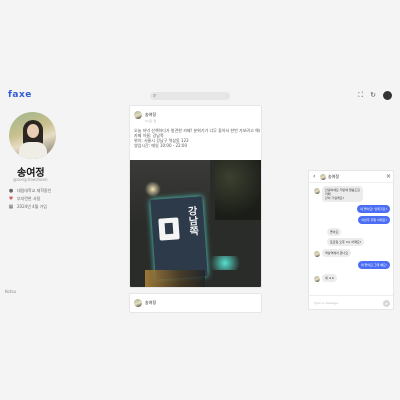 This screenshot has height=400, width=400. What do you see at coordinates (334, 232) in the screenshot?
I see `message-bubble: 좋아요` at bounding box center [334, 232].